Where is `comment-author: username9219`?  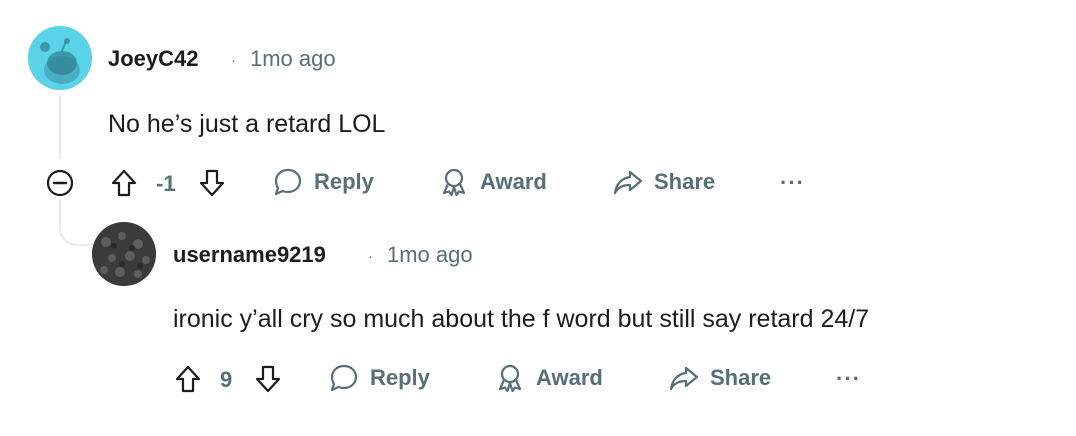
comment-author: username9219 is located at coordinates (249, 255).